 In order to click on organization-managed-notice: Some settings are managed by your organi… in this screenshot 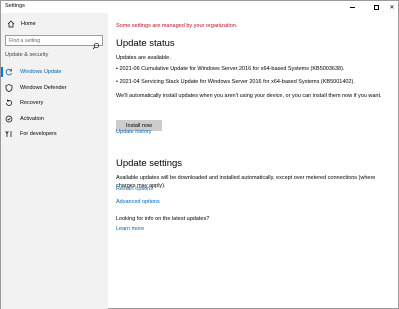, I will do `click(177, 26)`.